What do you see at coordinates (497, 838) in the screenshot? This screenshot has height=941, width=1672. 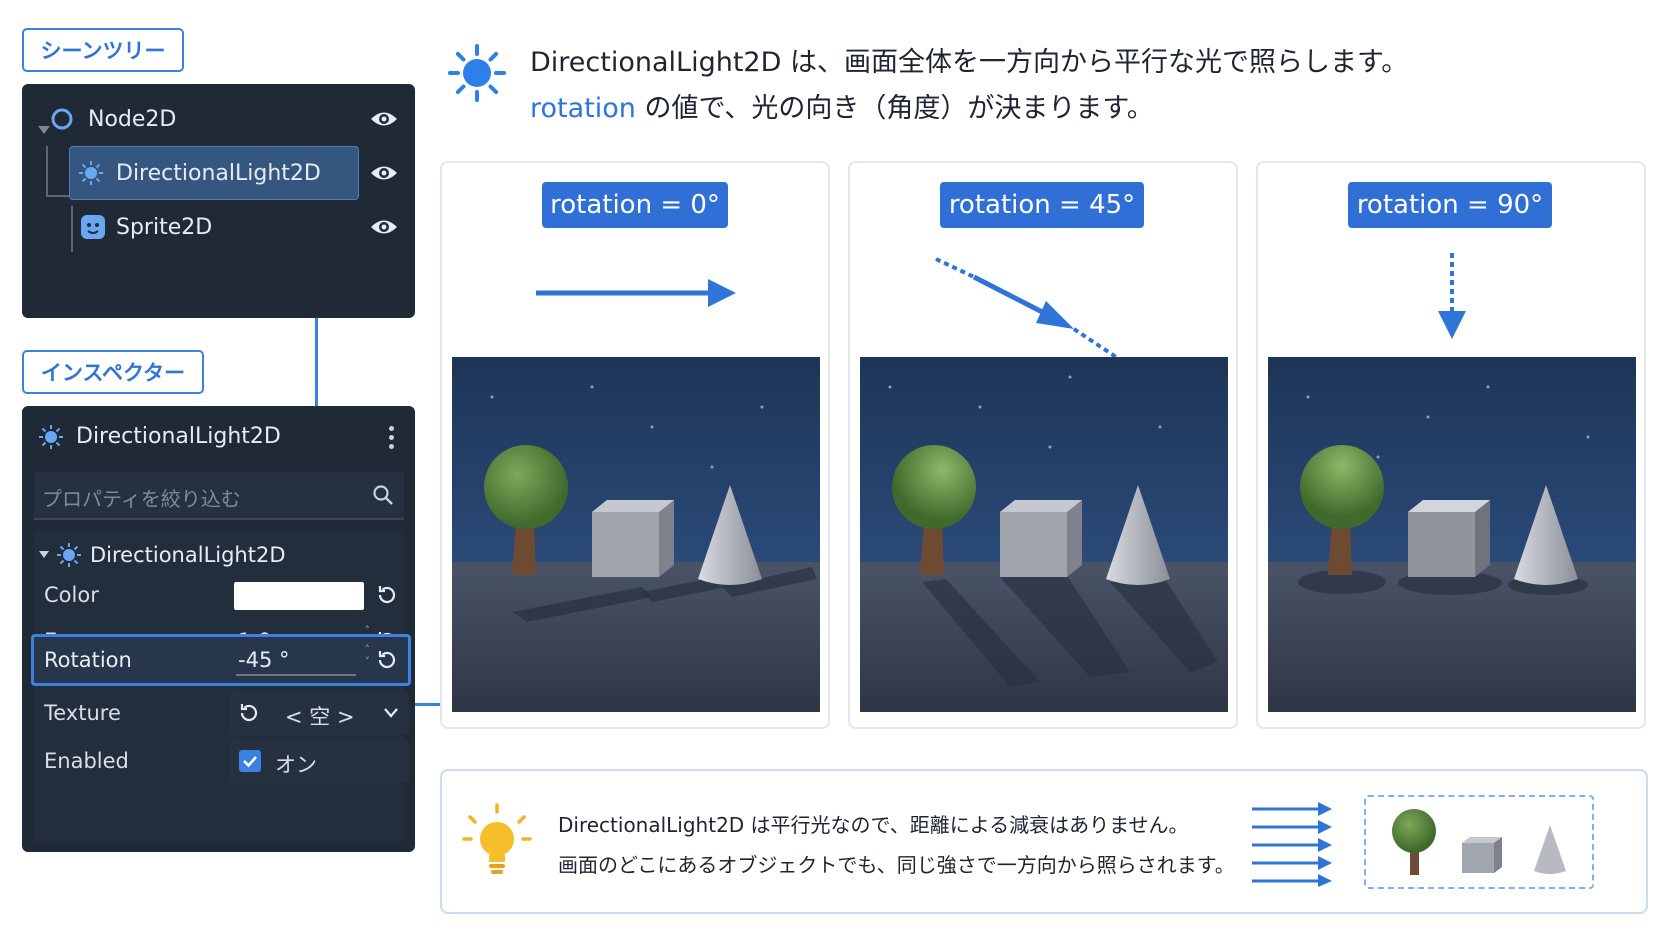 I see `lightbulb-icon` at bounding box center [497, 838].